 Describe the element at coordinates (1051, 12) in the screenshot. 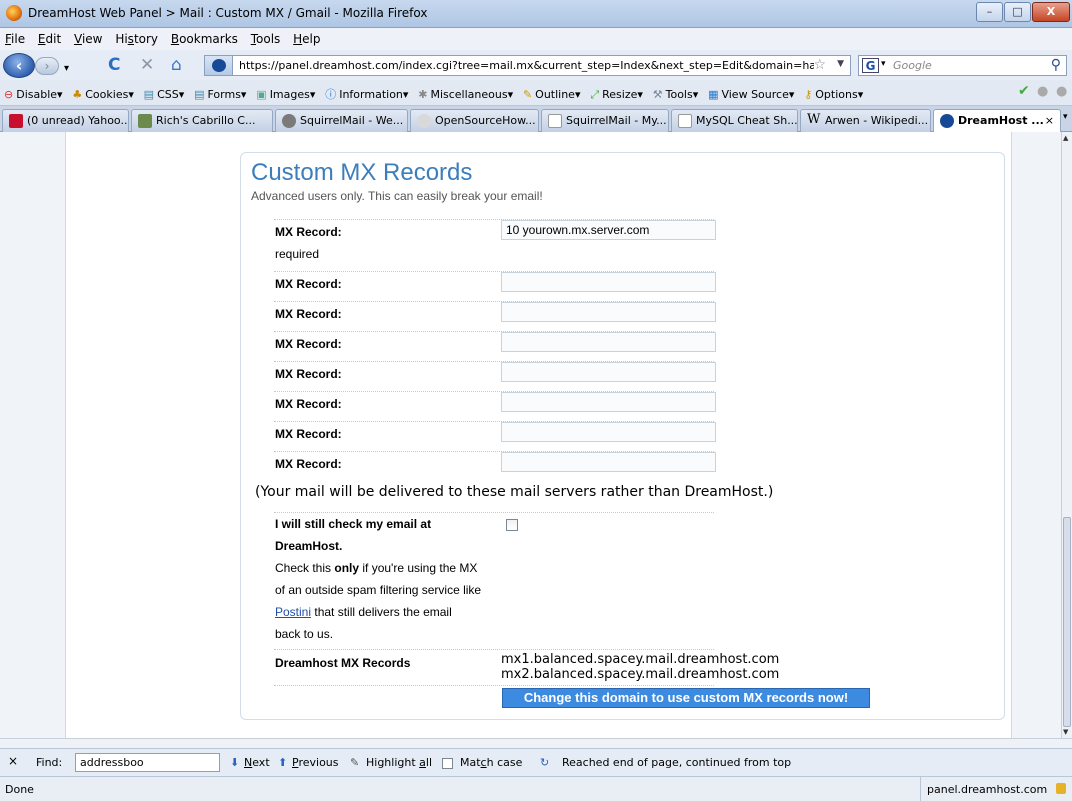

I see `close-button: X` at that location.